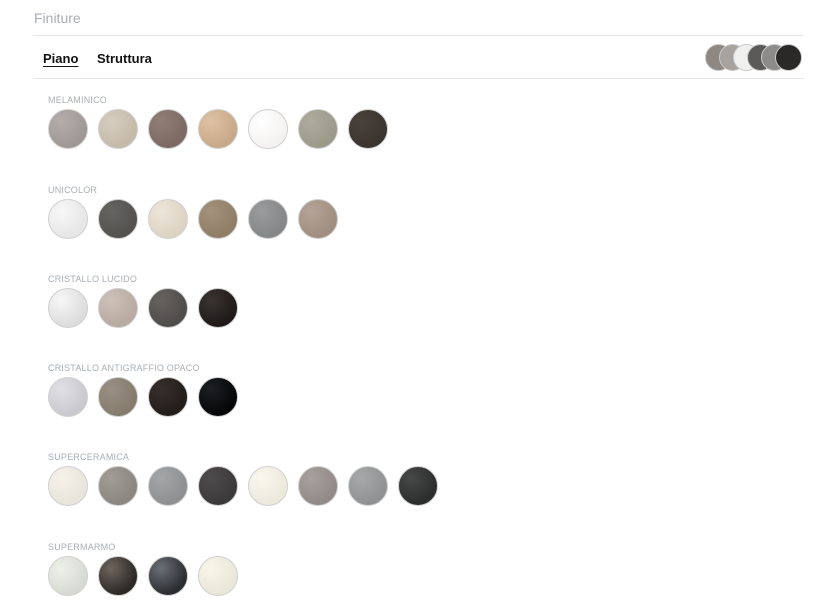 The height and width of the screenshot is (613, 833). What do you see at coordinates (788, 57) in the screenshot?
I see `preview-swatch` at bounding box center [788, 57].